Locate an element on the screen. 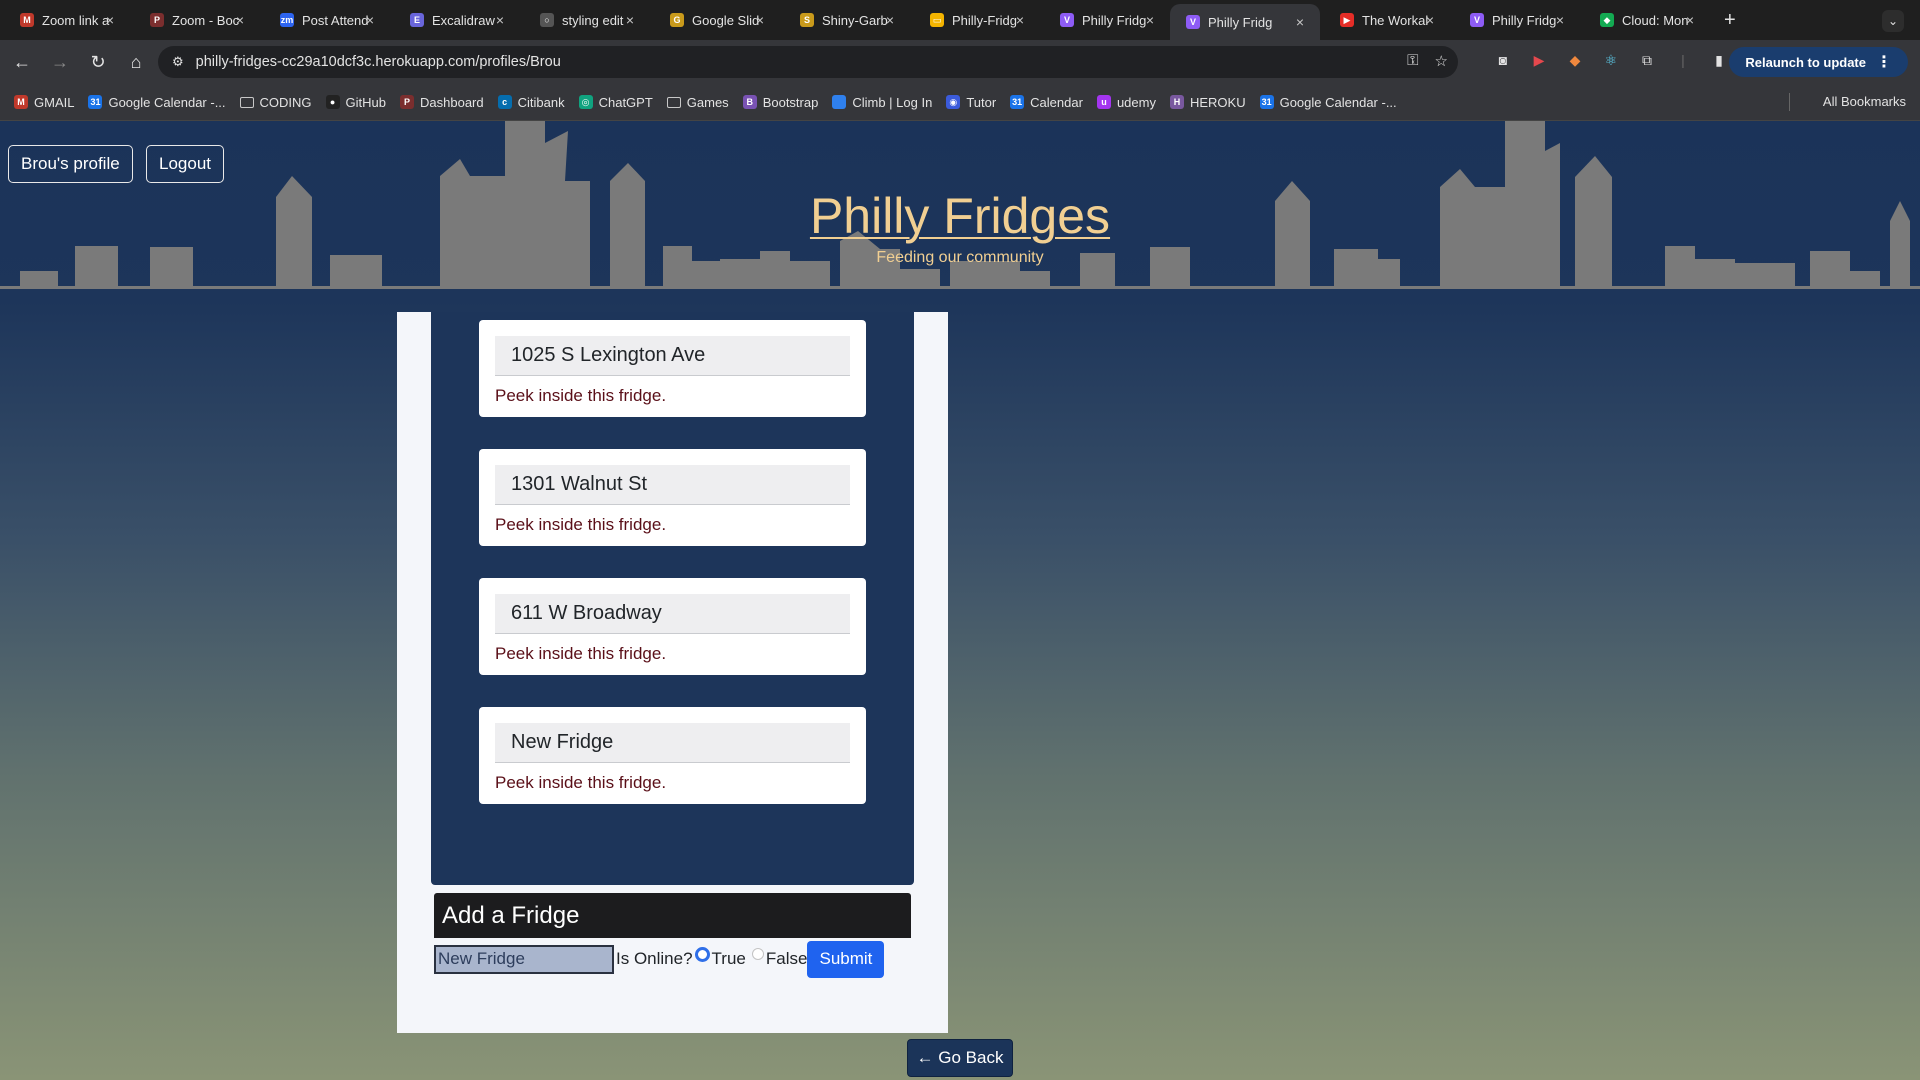 The image size is (1920, 1080). bookmark-label: Games is located at coordinates (707, 102).